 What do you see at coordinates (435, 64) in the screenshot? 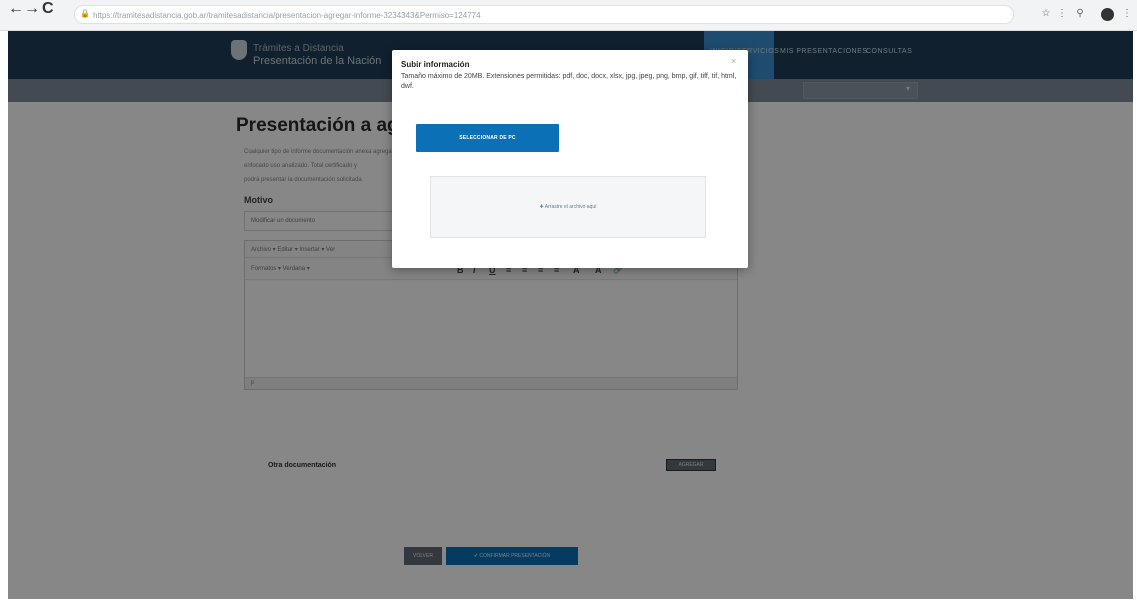
I see `modal-title: Subir información` at bounding box center [435, 64].